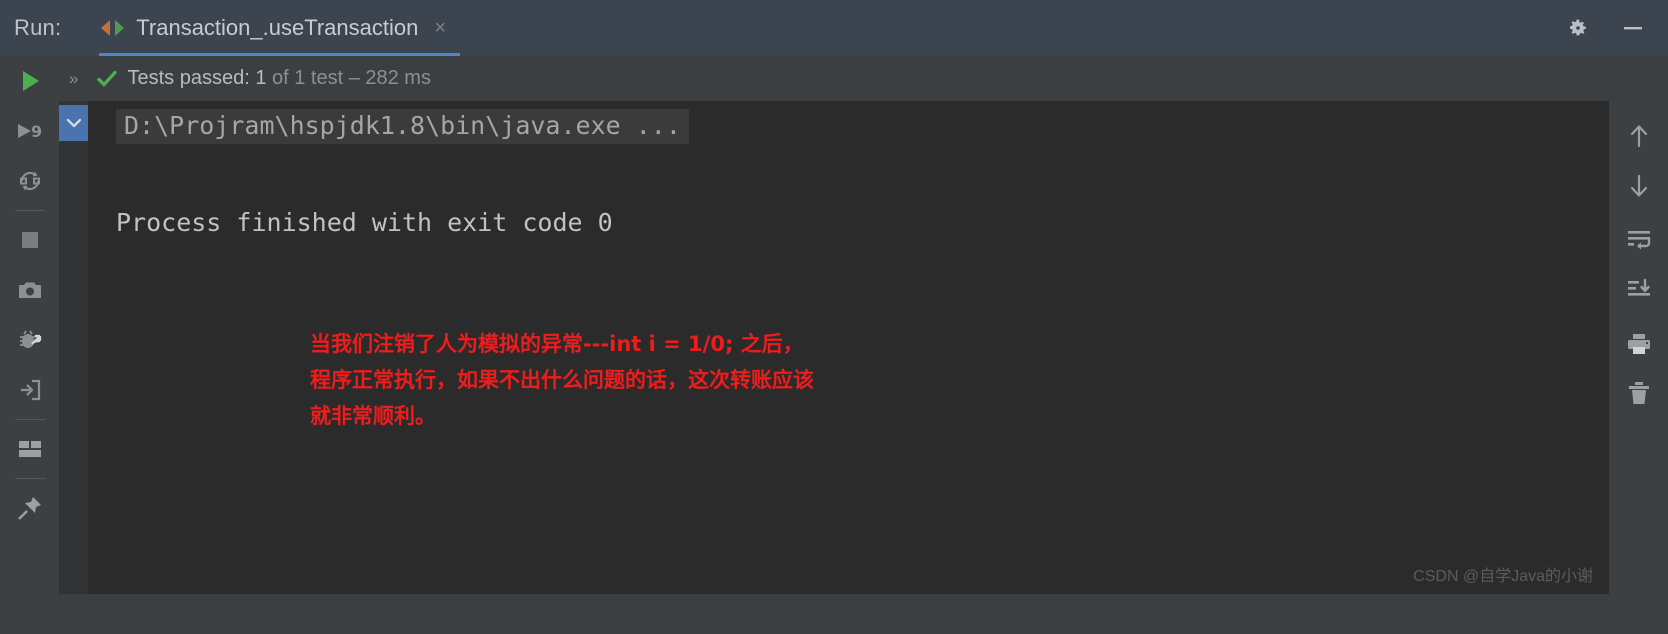 The width and height of the screenshot is (1668, 634). What do you see at coordinates (1578, 28) in the screenshot?
I see `gear-icon` at bounding box center [1578, 28].